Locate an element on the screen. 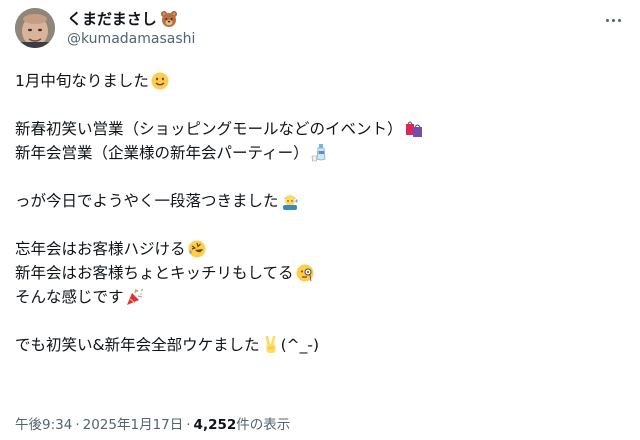 This screenshot has height=440, width=640. avatar is located at coordinates (35, 28).